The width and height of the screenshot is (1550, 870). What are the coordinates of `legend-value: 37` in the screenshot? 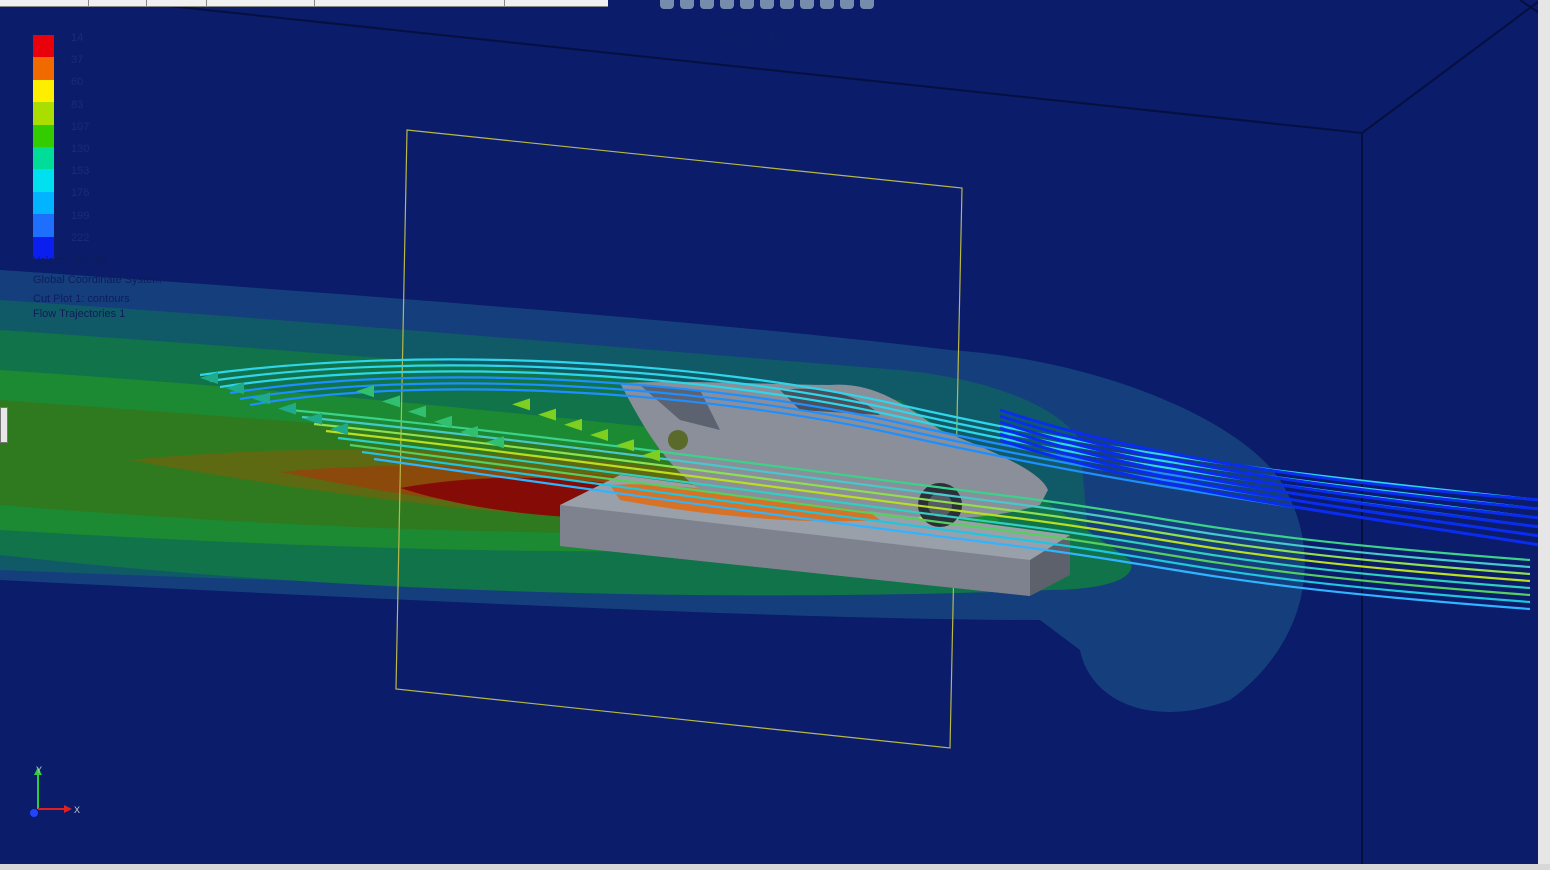 It's located at (77, 60).